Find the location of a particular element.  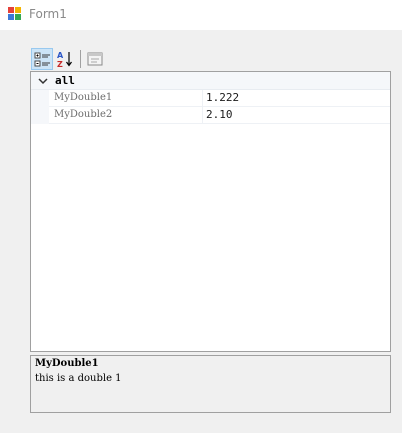

alphabetical-button: A Z is located at coordinates (65, 59).